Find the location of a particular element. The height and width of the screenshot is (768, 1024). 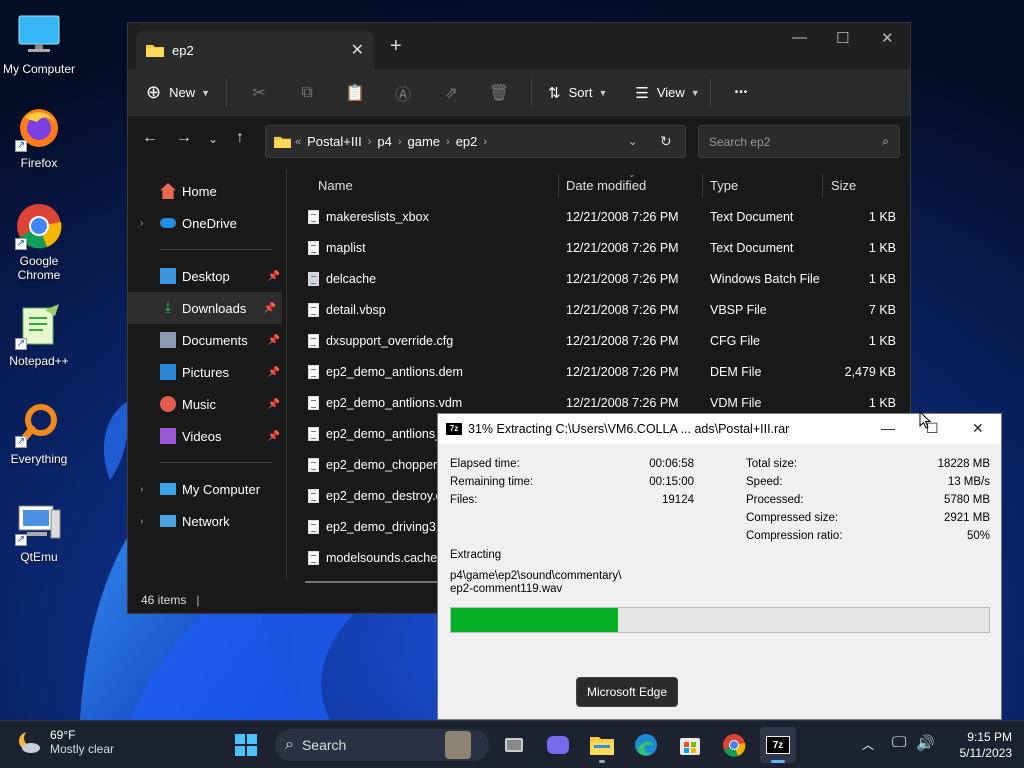

remaining-label: Remaining time: is located at coordinates (492, 482).